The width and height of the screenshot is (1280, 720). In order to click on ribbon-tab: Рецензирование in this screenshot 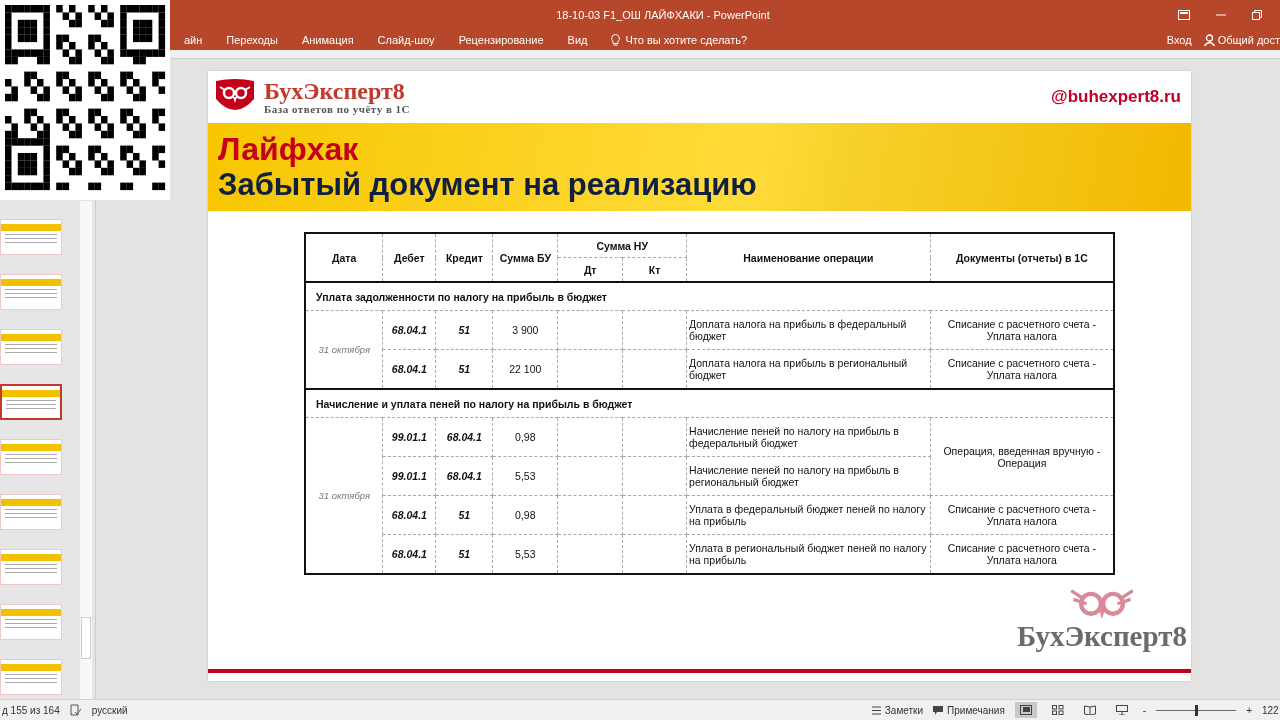, I will do `click(501, 40)`.